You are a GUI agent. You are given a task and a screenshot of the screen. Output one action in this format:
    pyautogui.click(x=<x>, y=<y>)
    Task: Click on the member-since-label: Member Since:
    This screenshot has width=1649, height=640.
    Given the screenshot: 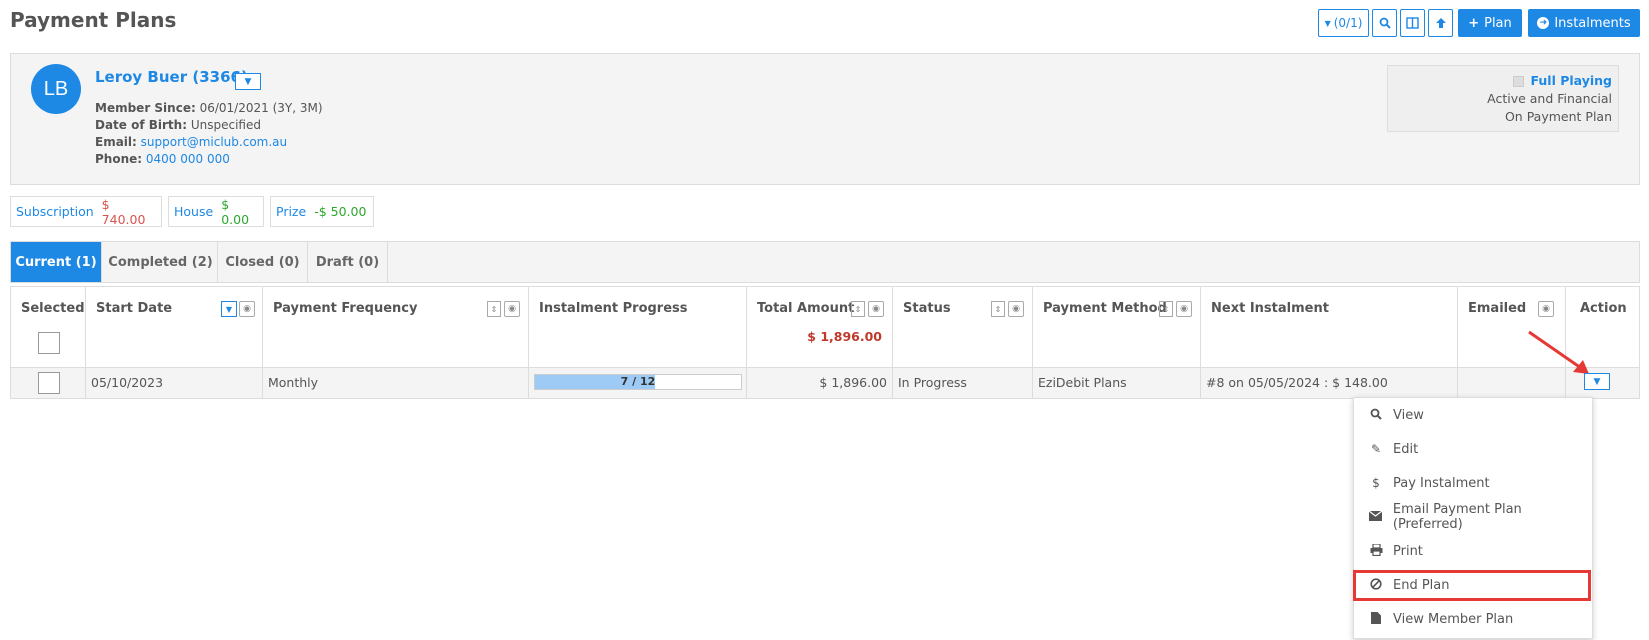 What is the action you would take?
    pyautogui.click(x=145, y=108)
    